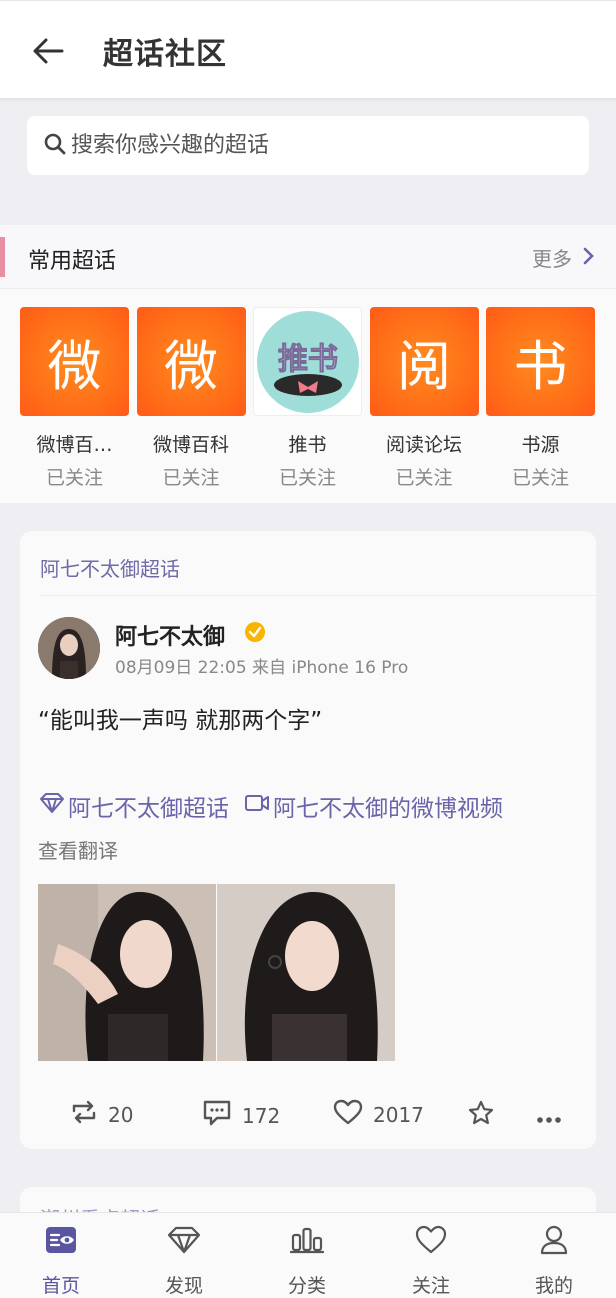 The image size is (616, 1298). Describe the element at coordinates (69, 648) in the screenshot. I see `author-avatar` at that location.